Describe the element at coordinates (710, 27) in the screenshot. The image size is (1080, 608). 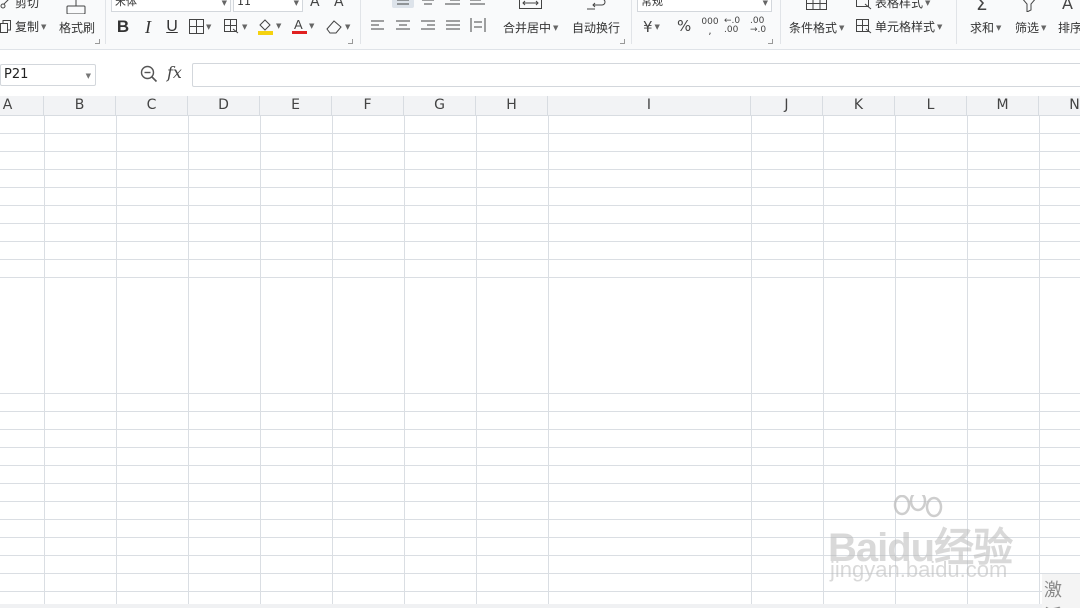
I see `thousands-separator-button: 000,` at that location.